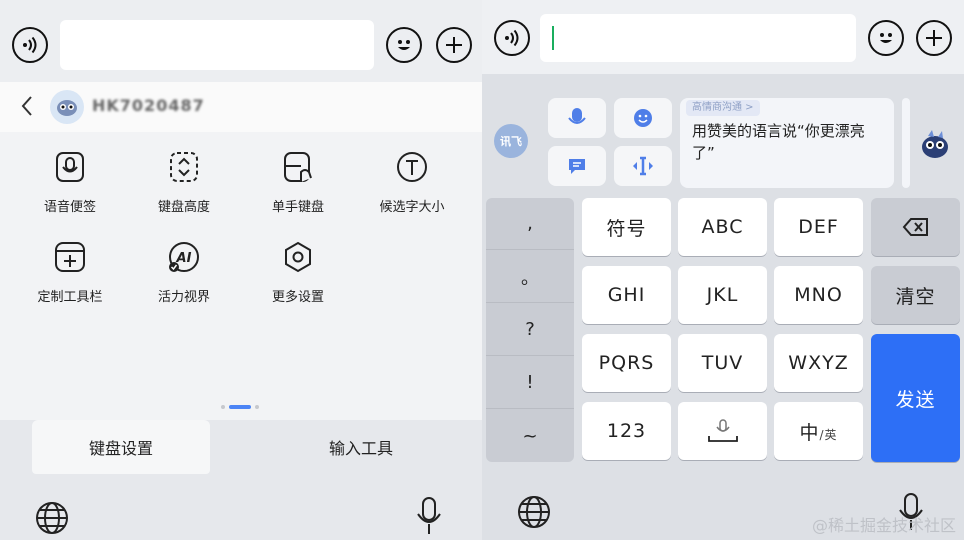 The height and width of the screenshot is (540, 964). I want to click on key-abc: ABC, so click(722, 227).